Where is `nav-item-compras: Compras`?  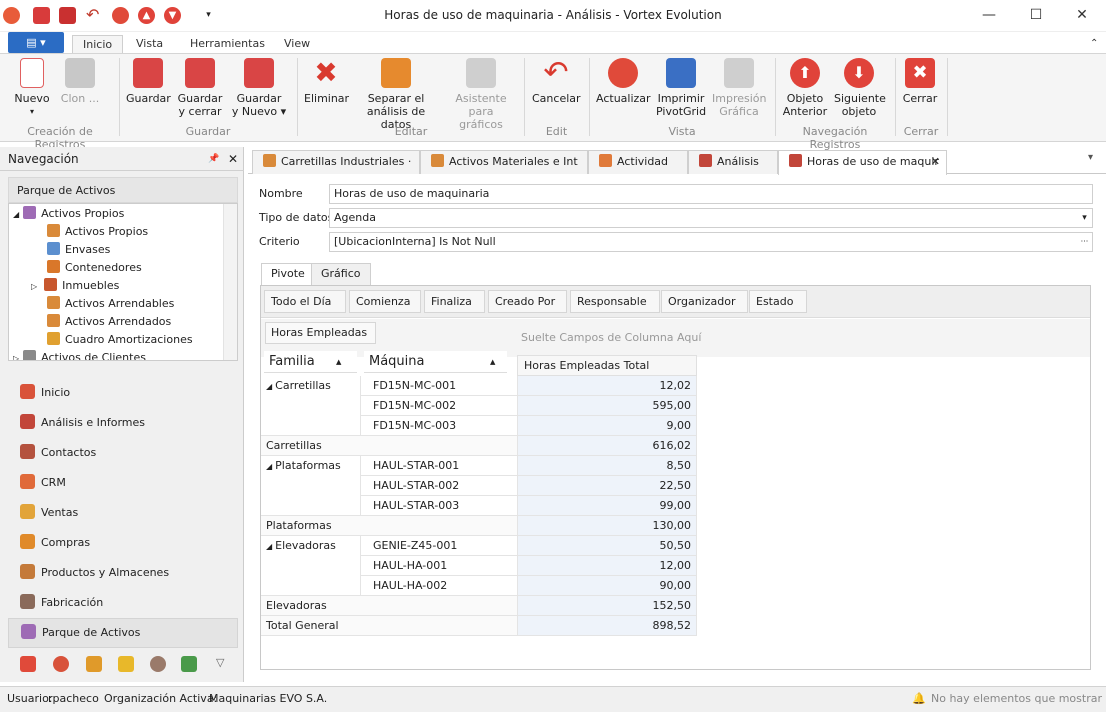
nav-item-compras: Compras is located at coordinates (55, 543).